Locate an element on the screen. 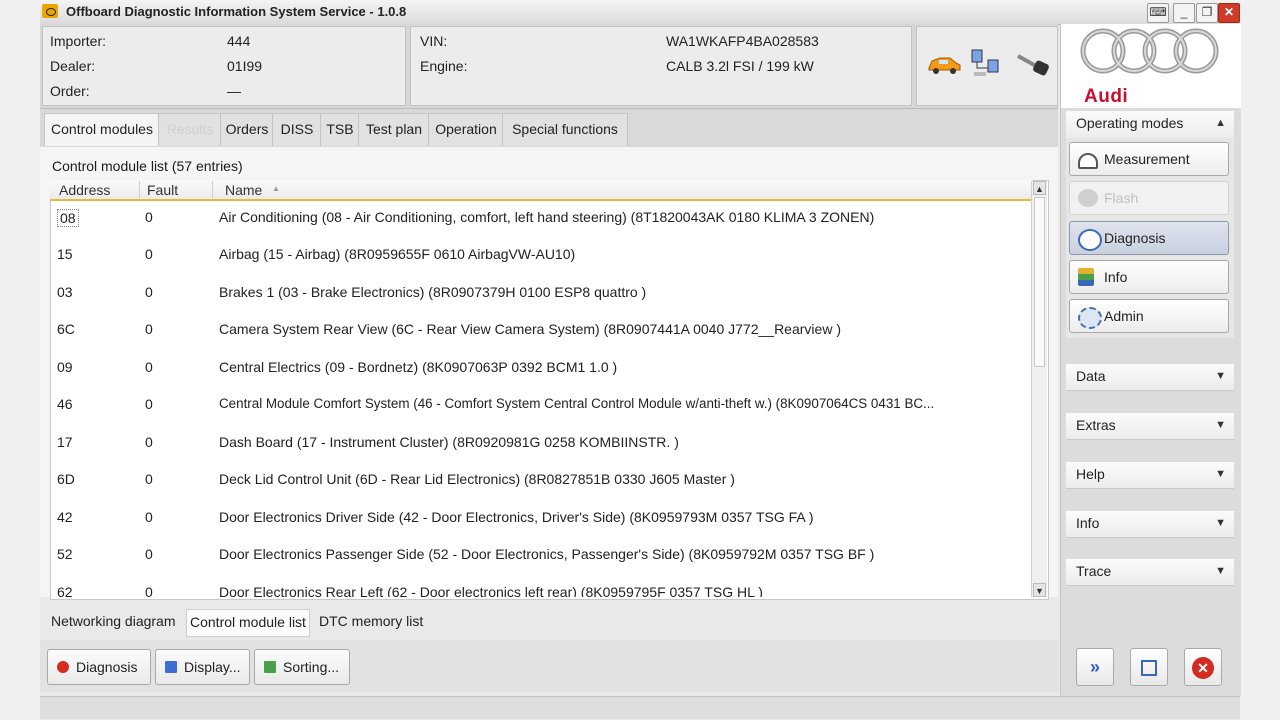  section-help: Help ▼ is located at coordinates (1150, 475).